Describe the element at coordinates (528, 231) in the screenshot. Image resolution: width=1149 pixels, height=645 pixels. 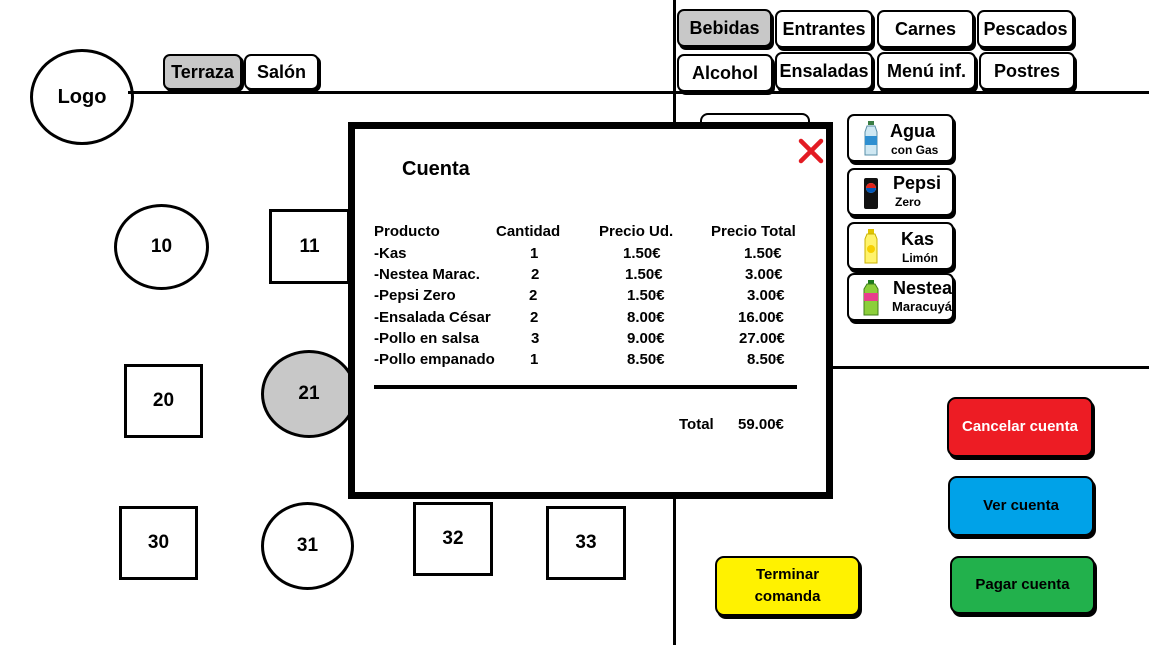
I see `header-quantity: Cantidad` at that location.